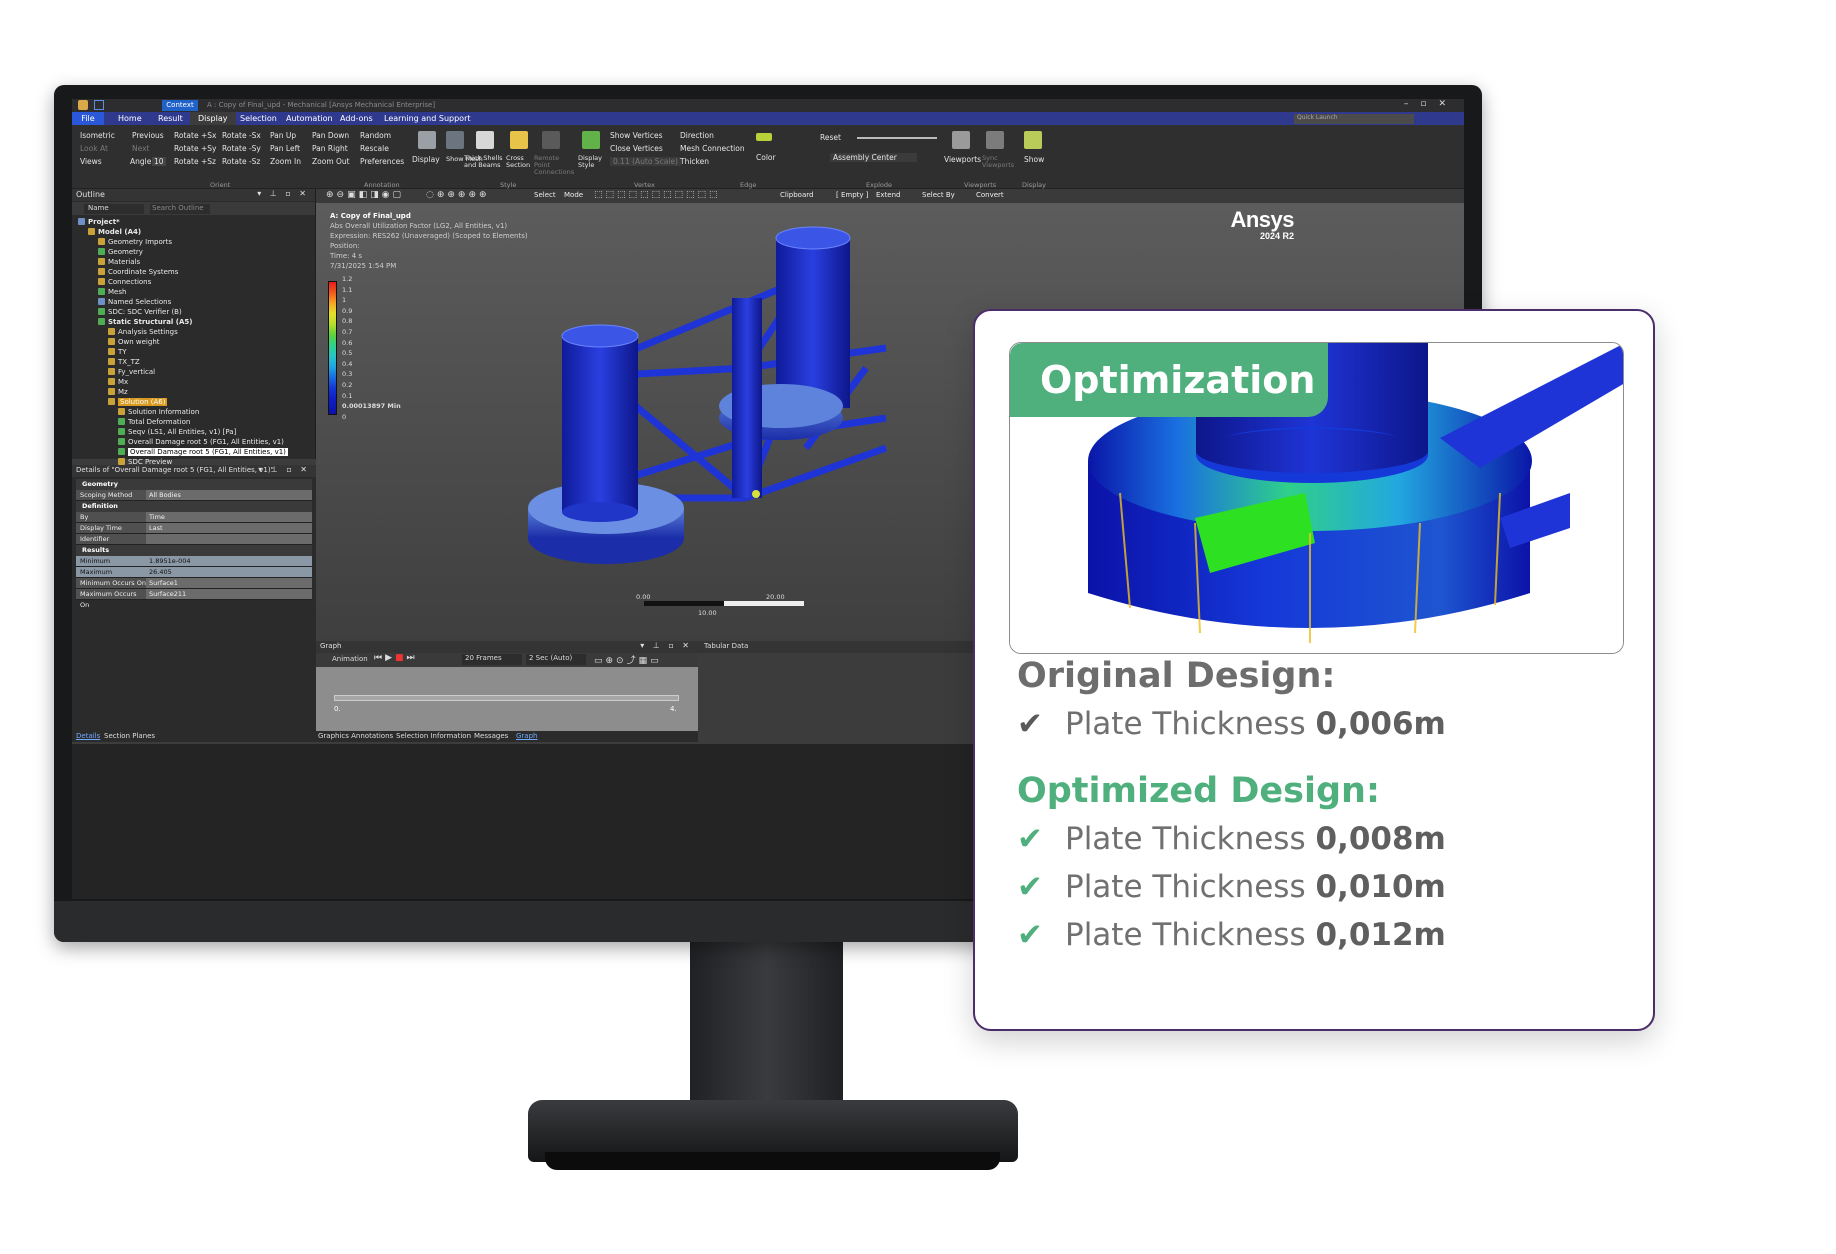  I want to click on timeline-axis, so click(506, 698).